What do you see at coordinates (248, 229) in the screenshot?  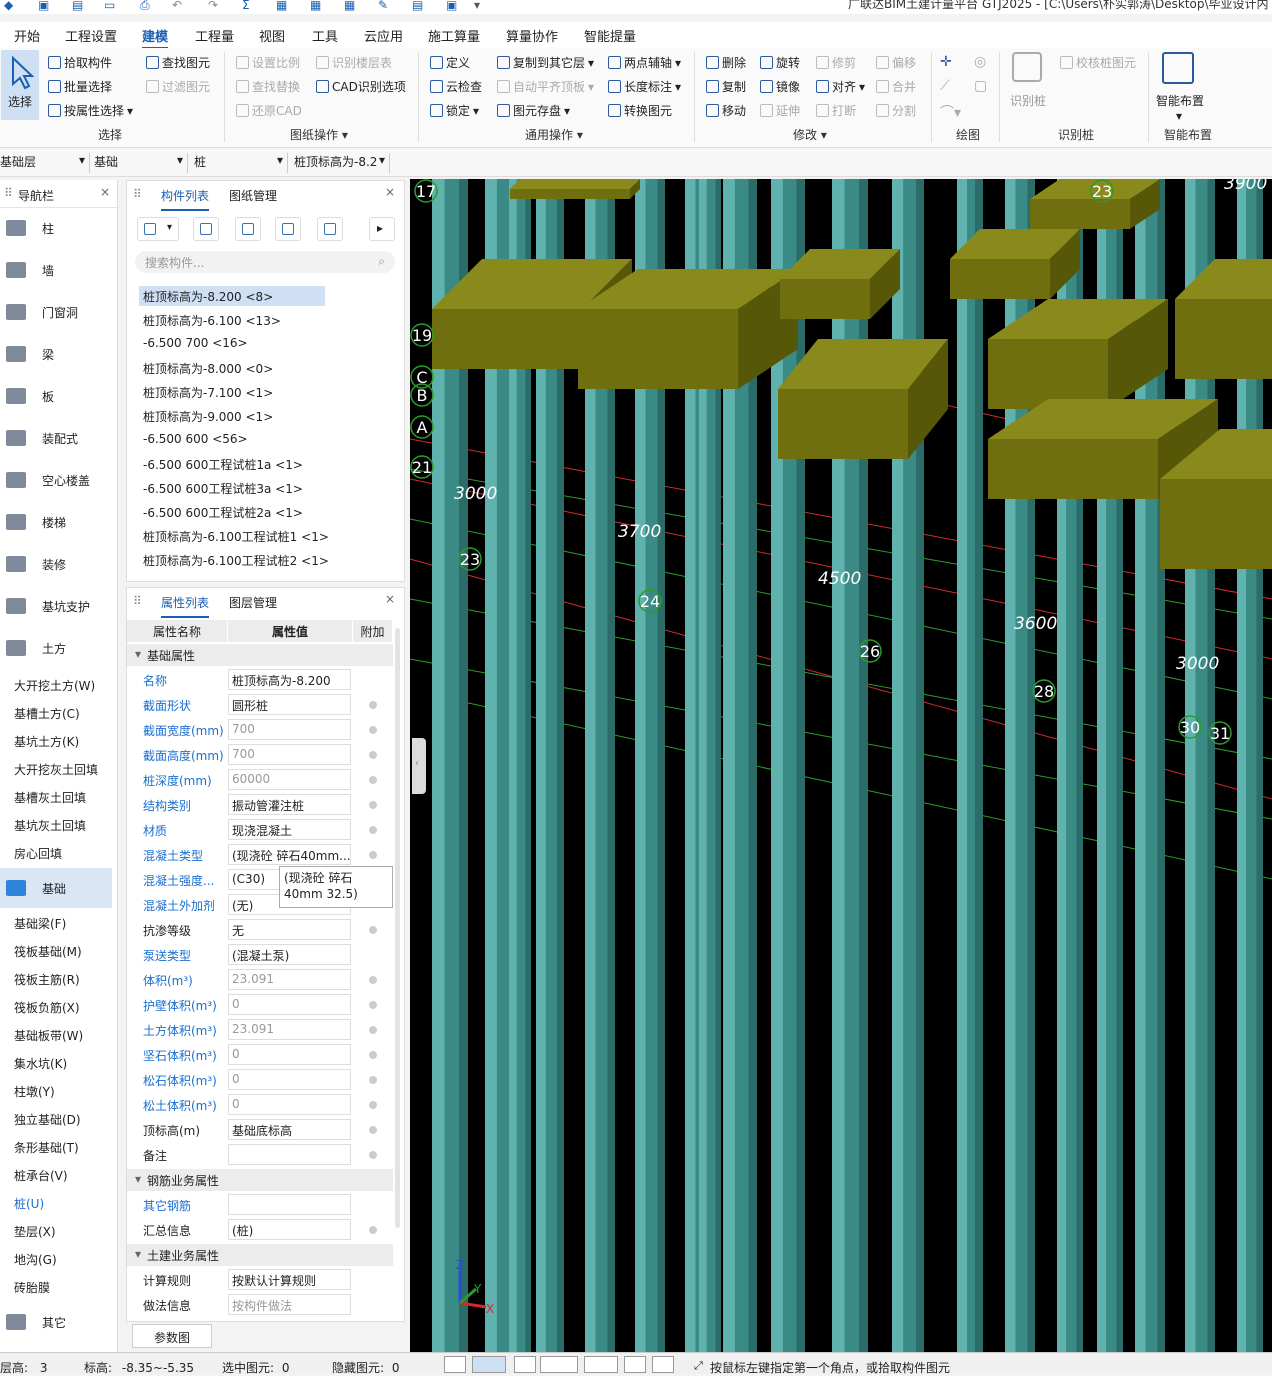 I see `delete-component-button` at bounding box center [248, 229].